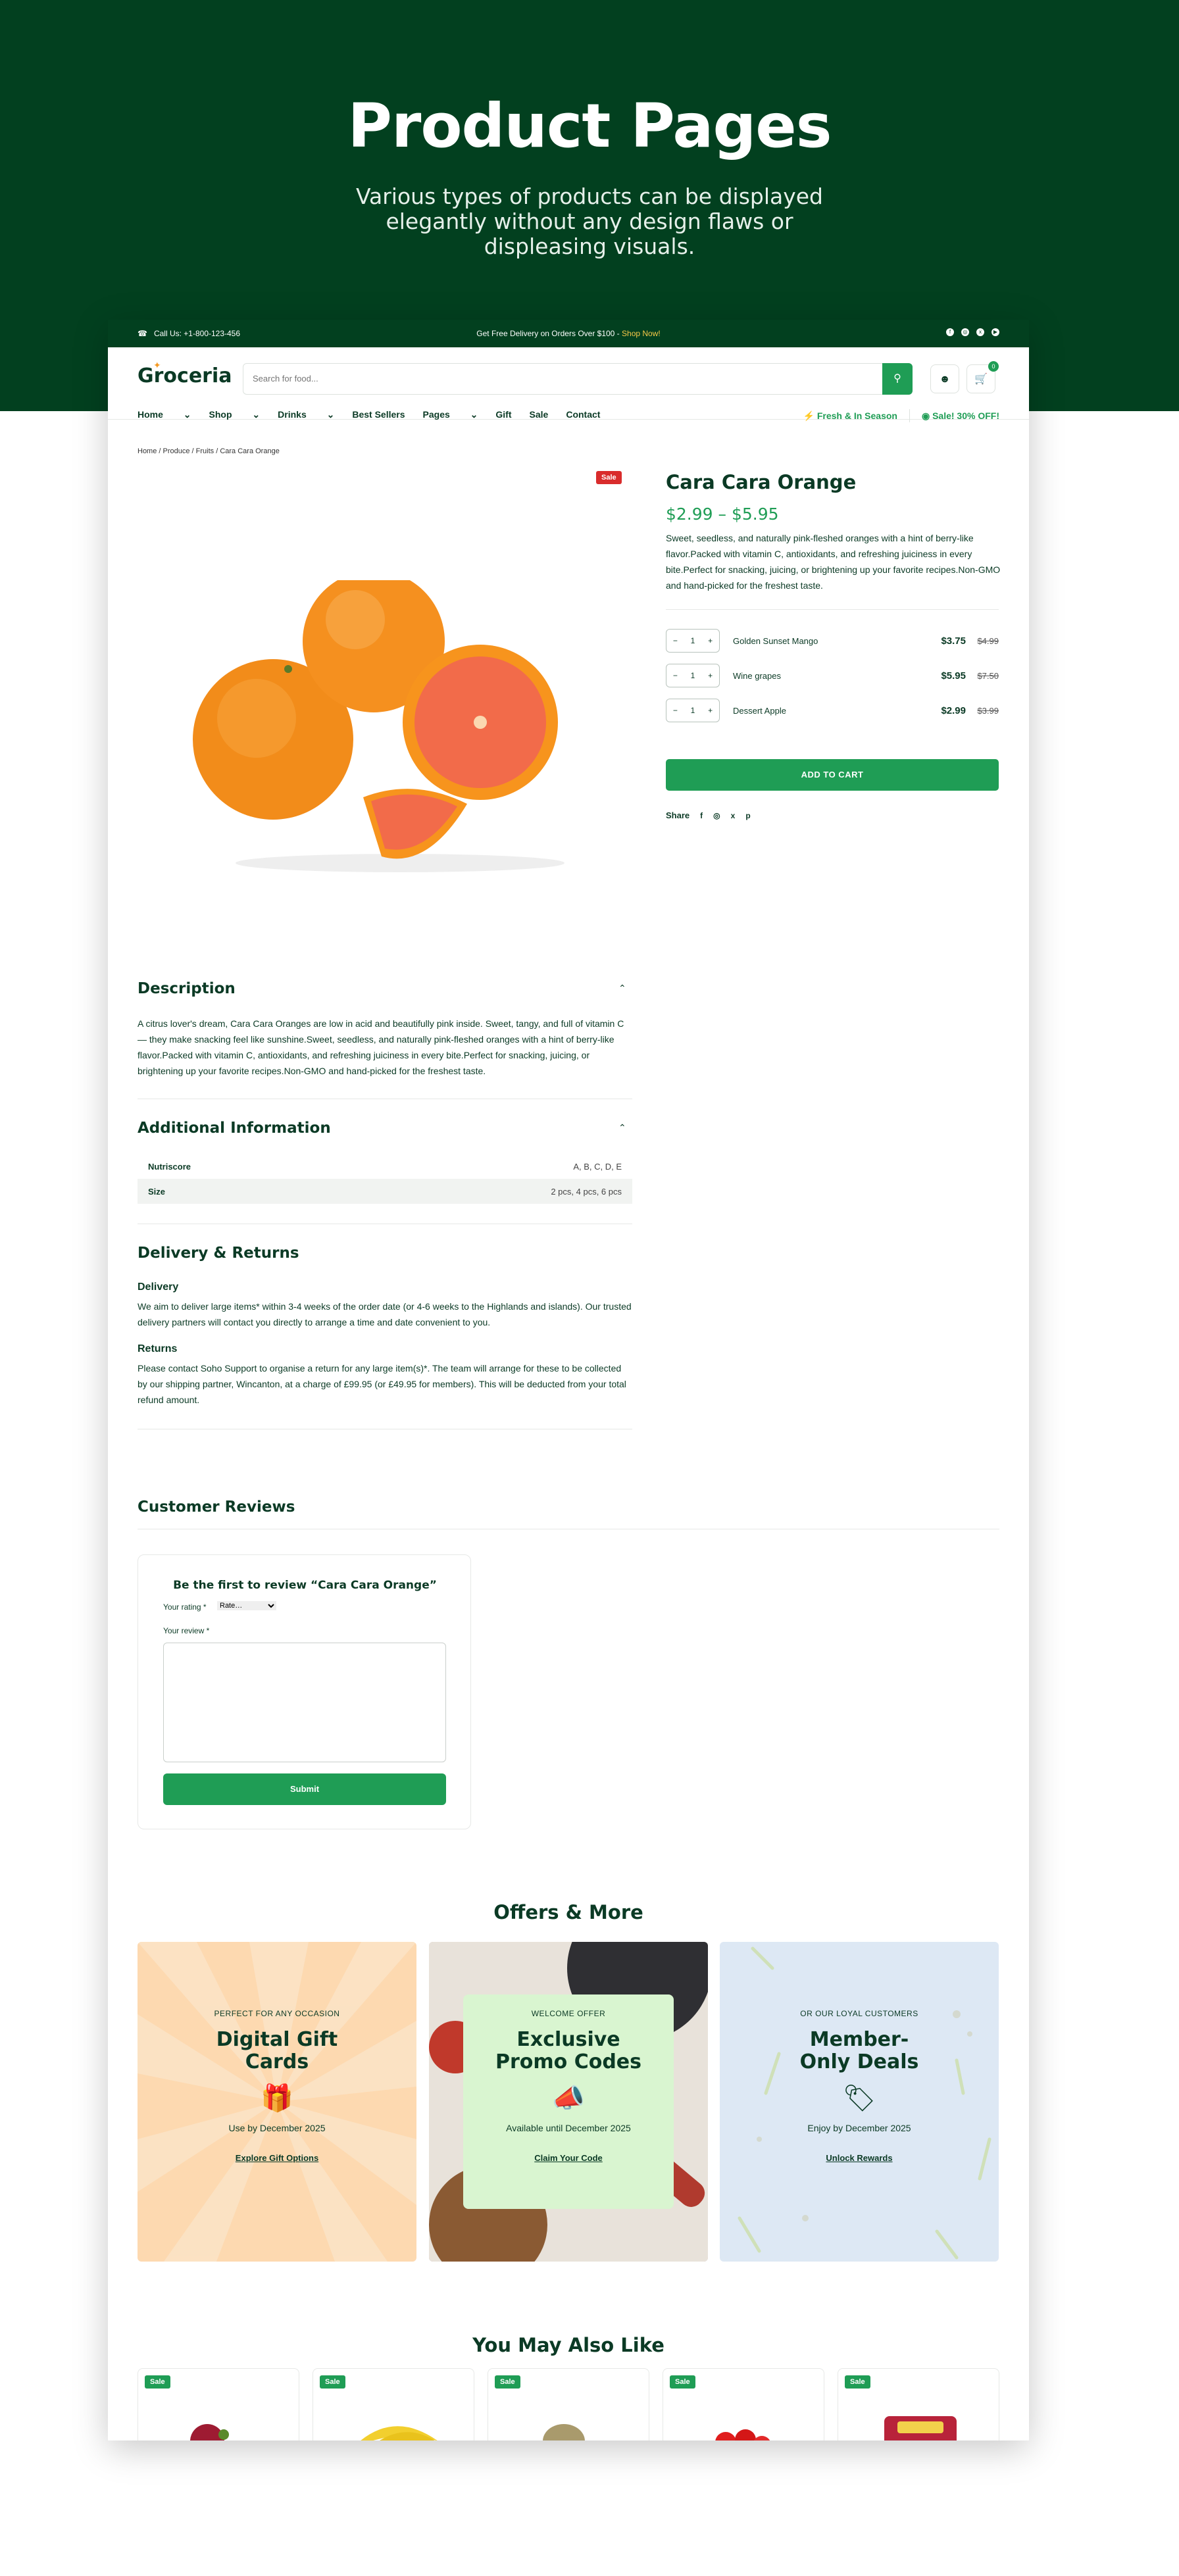 The width and height of the screenshot is (1179, 2576). Describe the element at coordinates (981, 379) in the screenshot. I see `cart-icon: 🛒` at that location.